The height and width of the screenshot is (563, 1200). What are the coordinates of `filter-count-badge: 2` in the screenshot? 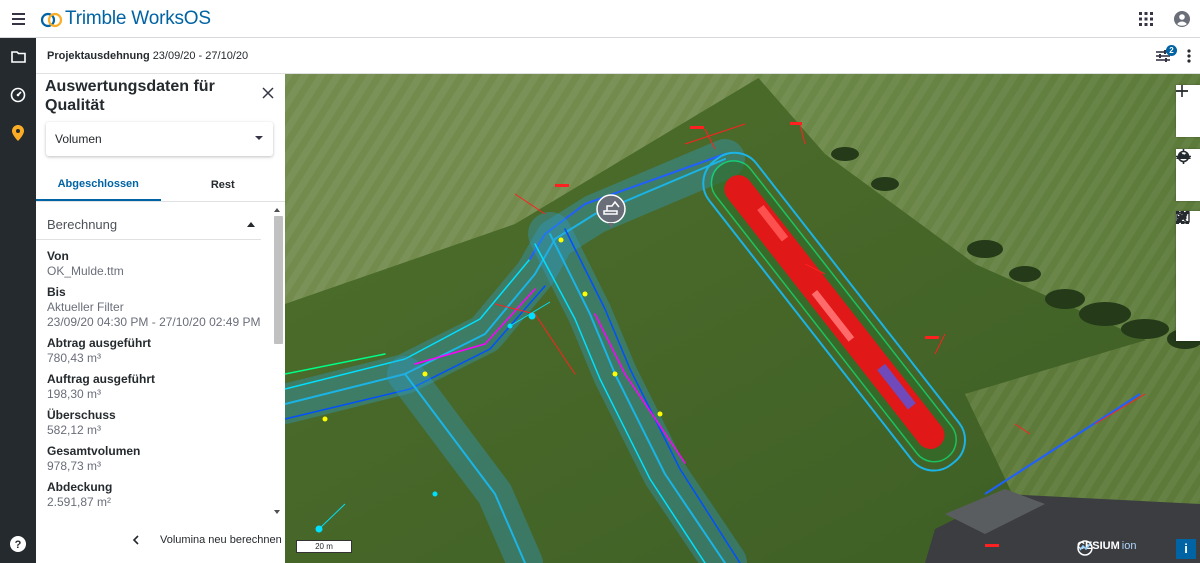 It's located at (1171, 50).